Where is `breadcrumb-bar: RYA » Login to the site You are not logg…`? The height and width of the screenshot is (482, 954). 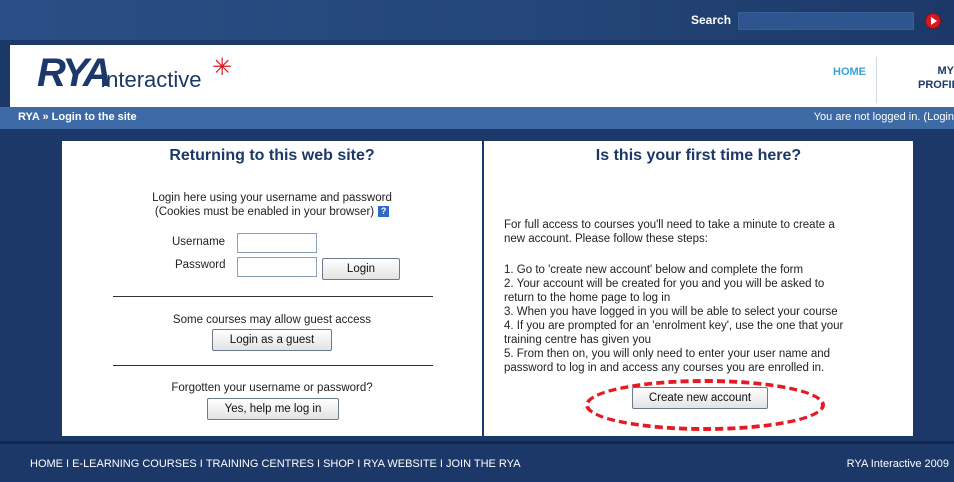
breadcrumb-bar: RYA » Login to the site You are not logg… is located at coordinates (477, 118).